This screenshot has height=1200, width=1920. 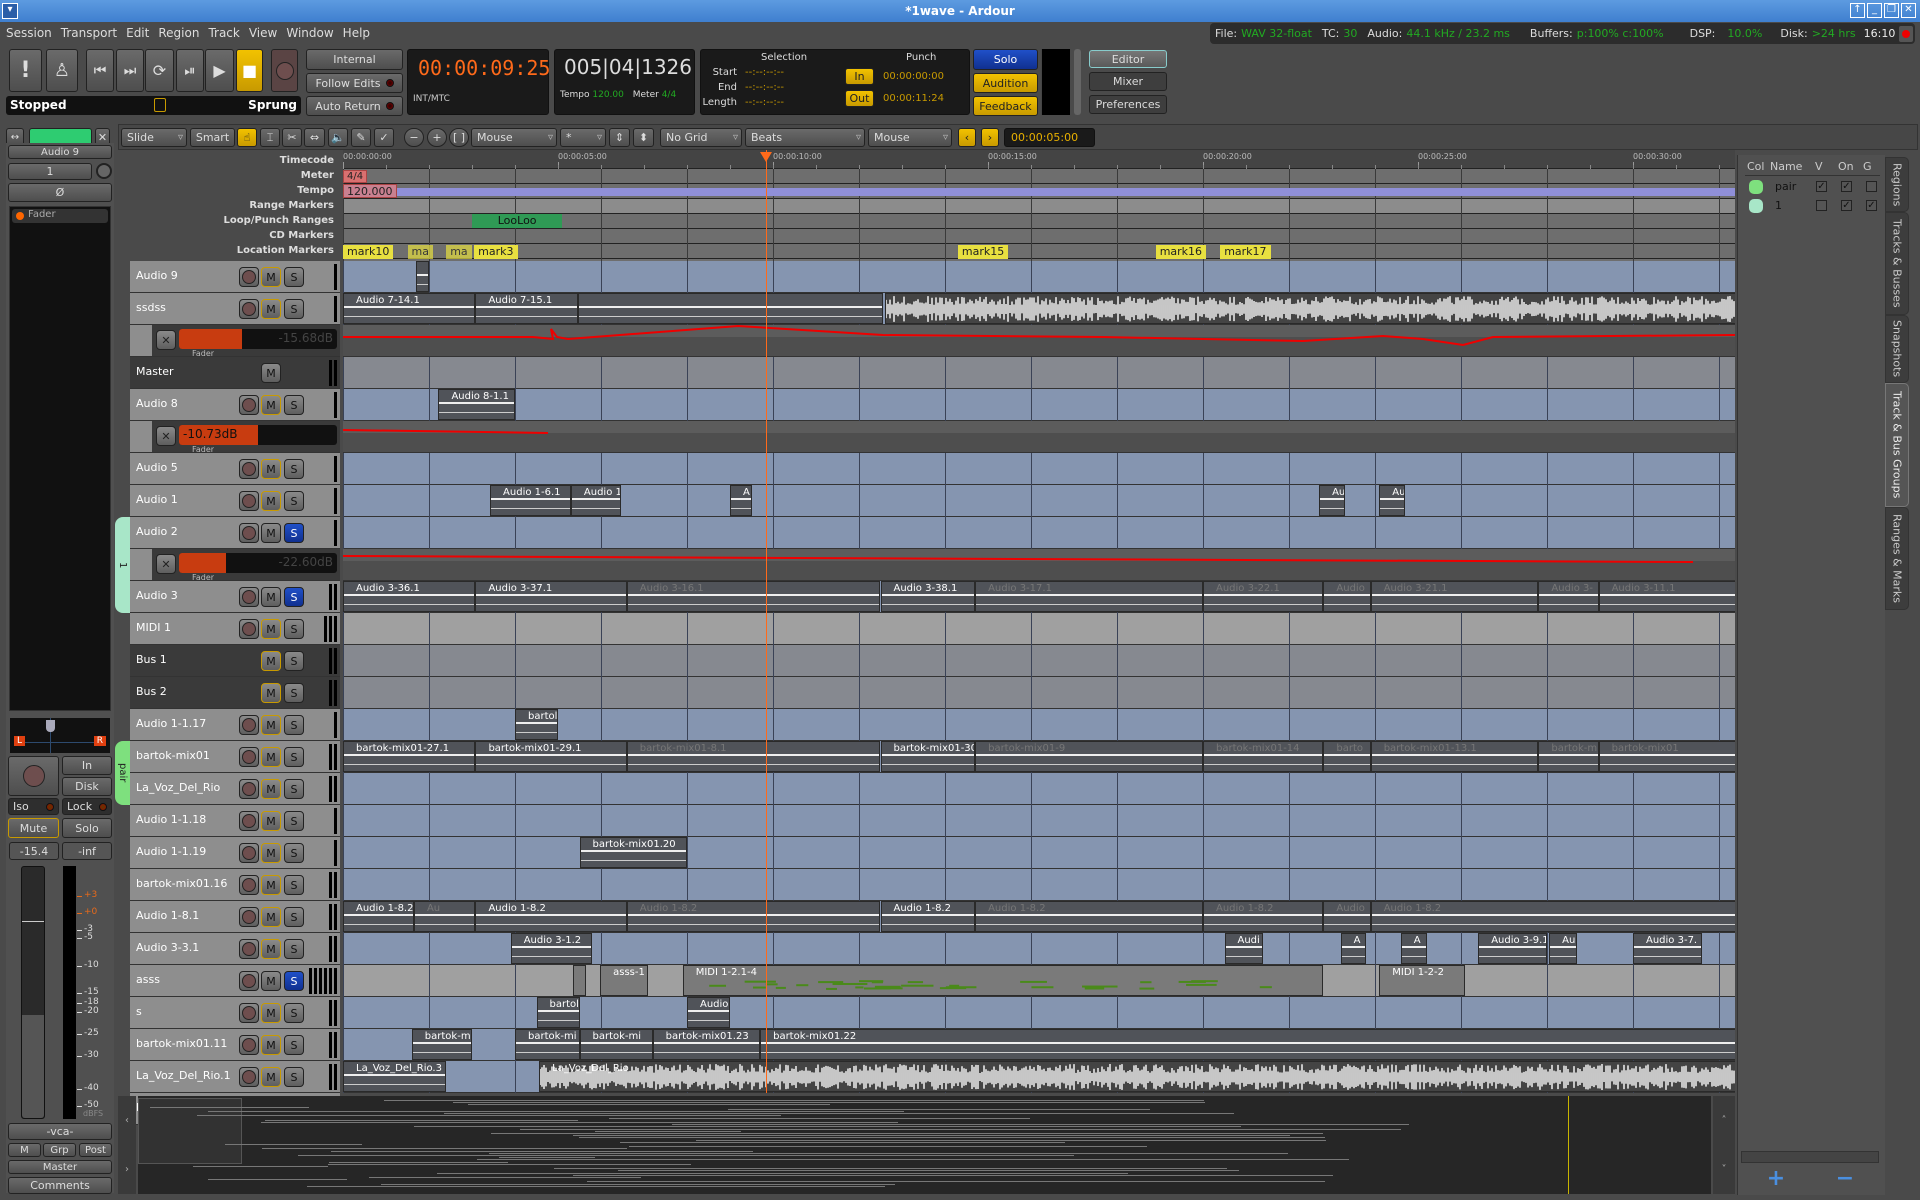 I want to click on region: bartok-mix01-8.1, so click(x=753, y=756).